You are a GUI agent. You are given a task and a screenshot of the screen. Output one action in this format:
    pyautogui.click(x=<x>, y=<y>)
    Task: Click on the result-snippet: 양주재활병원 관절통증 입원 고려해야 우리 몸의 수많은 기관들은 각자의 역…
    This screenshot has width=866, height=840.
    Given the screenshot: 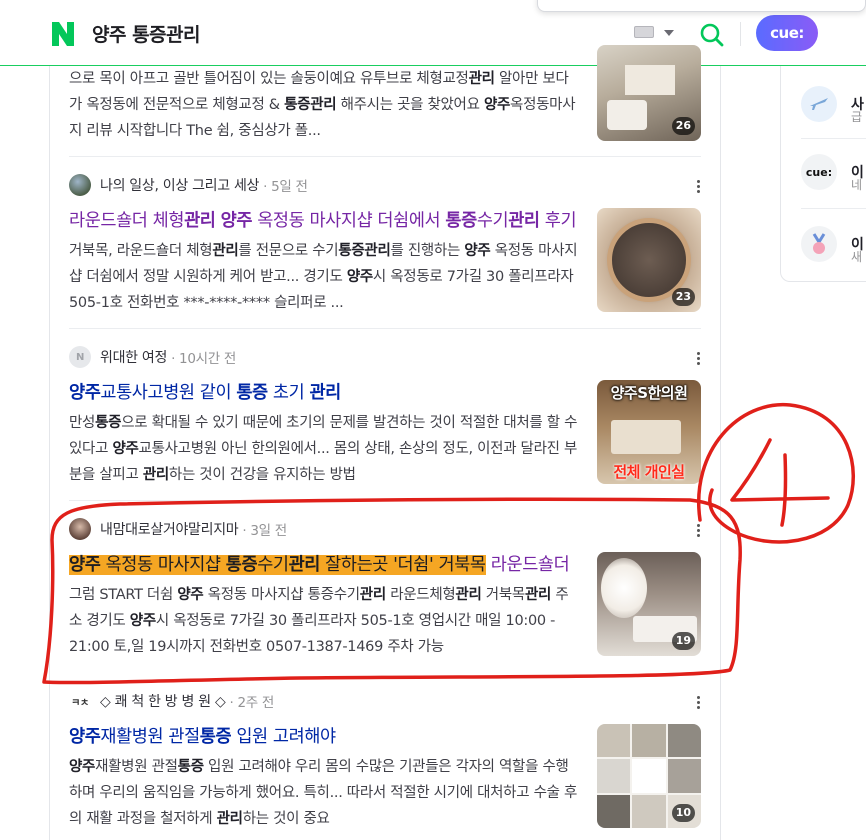 What is the action you would take?
    pyautogui.click(x=324, y=793)
    